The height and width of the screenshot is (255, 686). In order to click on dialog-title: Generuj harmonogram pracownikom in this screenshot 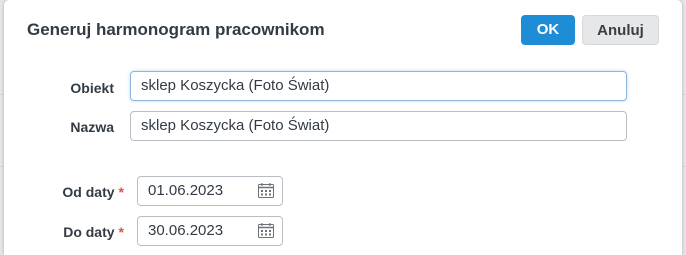, I will do `click(176, 29)`.